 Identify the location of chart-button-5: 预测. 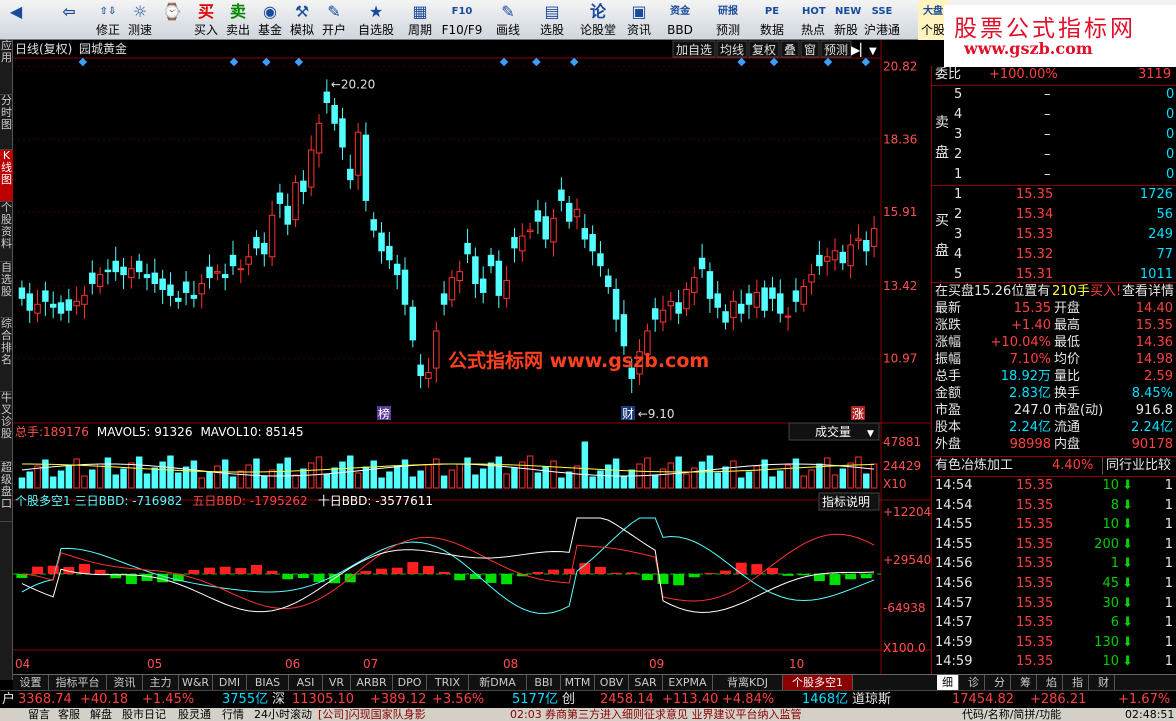
(836, 50).